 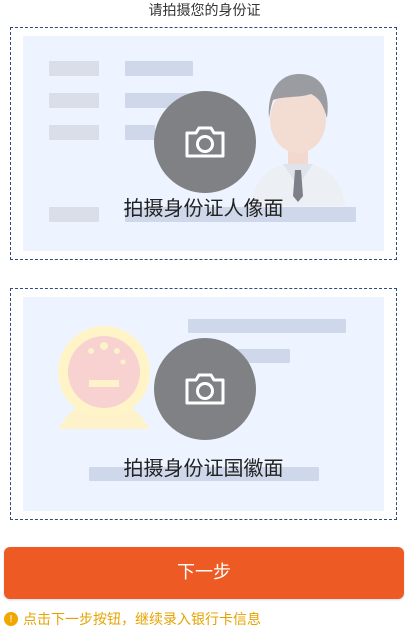 I want to click on hint-message: ! 点击下一步按钮，继续录入银行卡信息, so click(x=132, y=619).